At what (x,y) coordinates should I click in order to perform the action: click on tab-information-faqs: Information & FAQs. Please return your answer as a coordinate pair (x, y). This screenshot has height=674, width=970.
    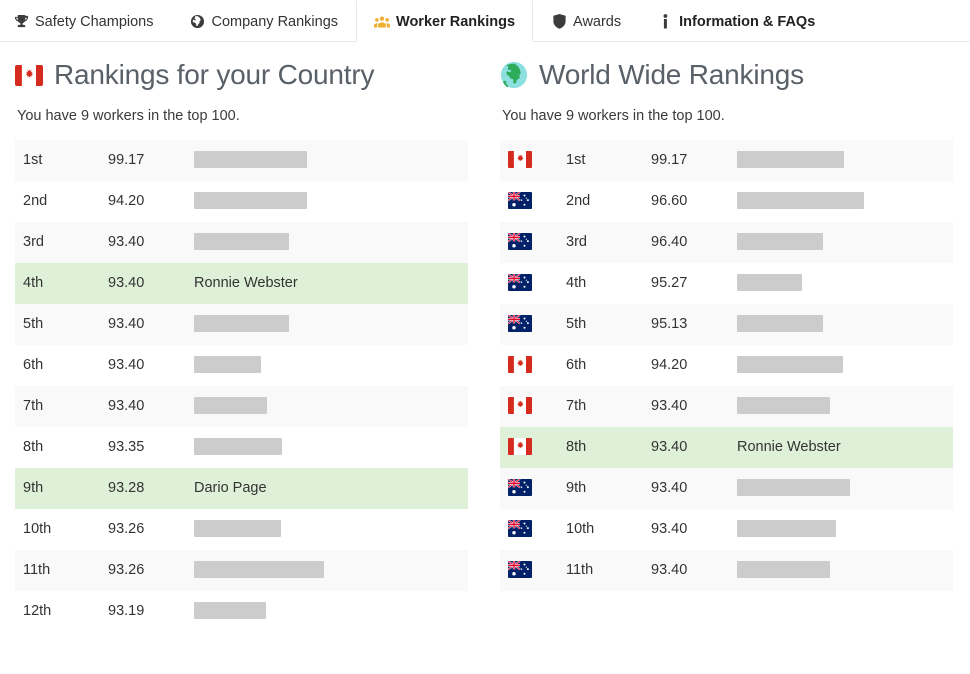
    Looking at the image, I should click on (736, 21).